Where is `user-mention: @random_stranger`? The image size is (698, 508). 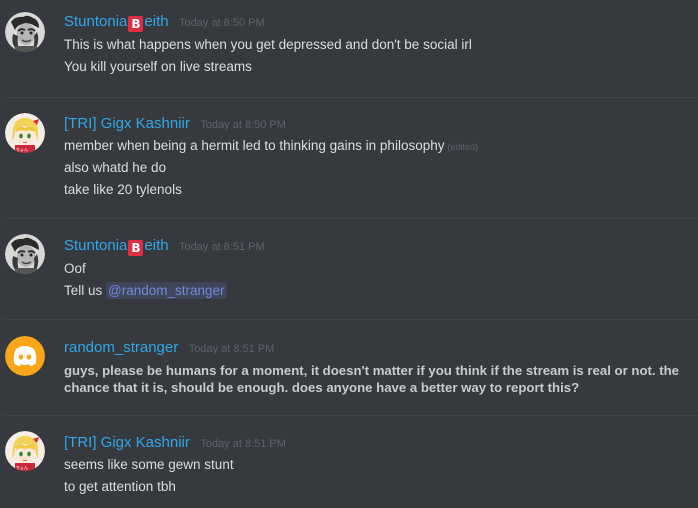 user-mention: @random_stranger is located at coordinates (166, 290).